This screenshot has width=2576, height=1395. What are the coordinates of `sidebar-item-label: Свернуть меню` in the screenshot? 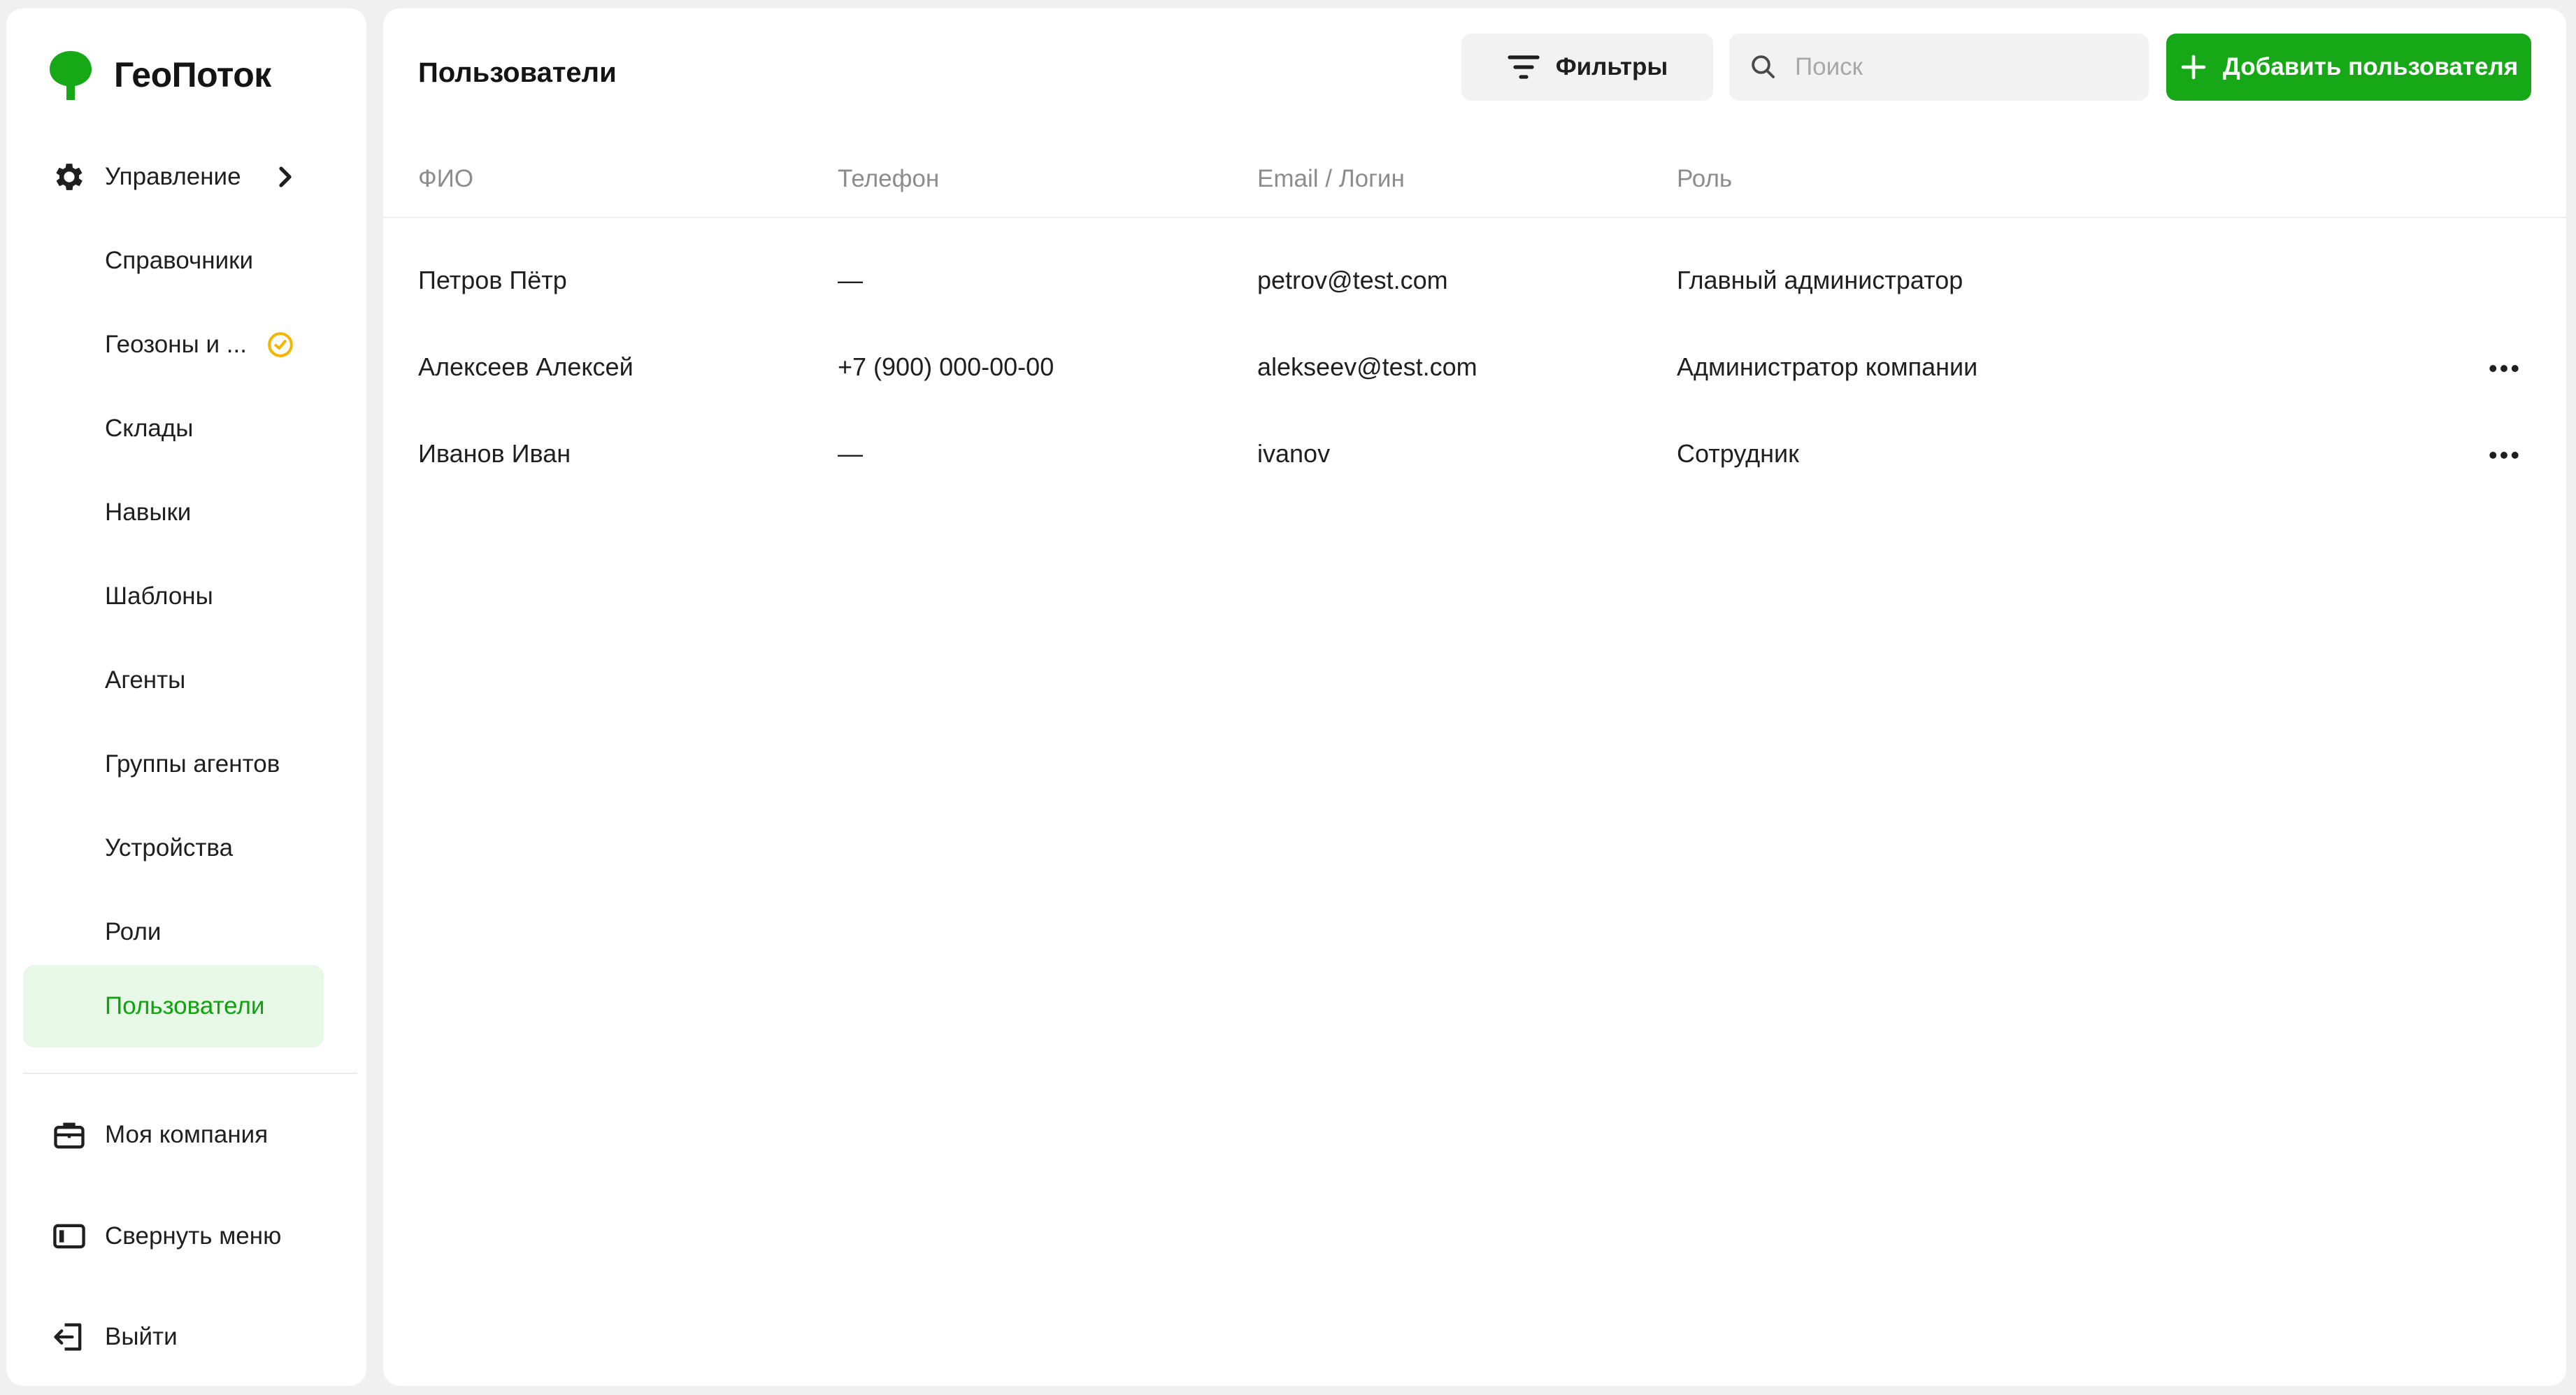 It's located at (193, 1236).